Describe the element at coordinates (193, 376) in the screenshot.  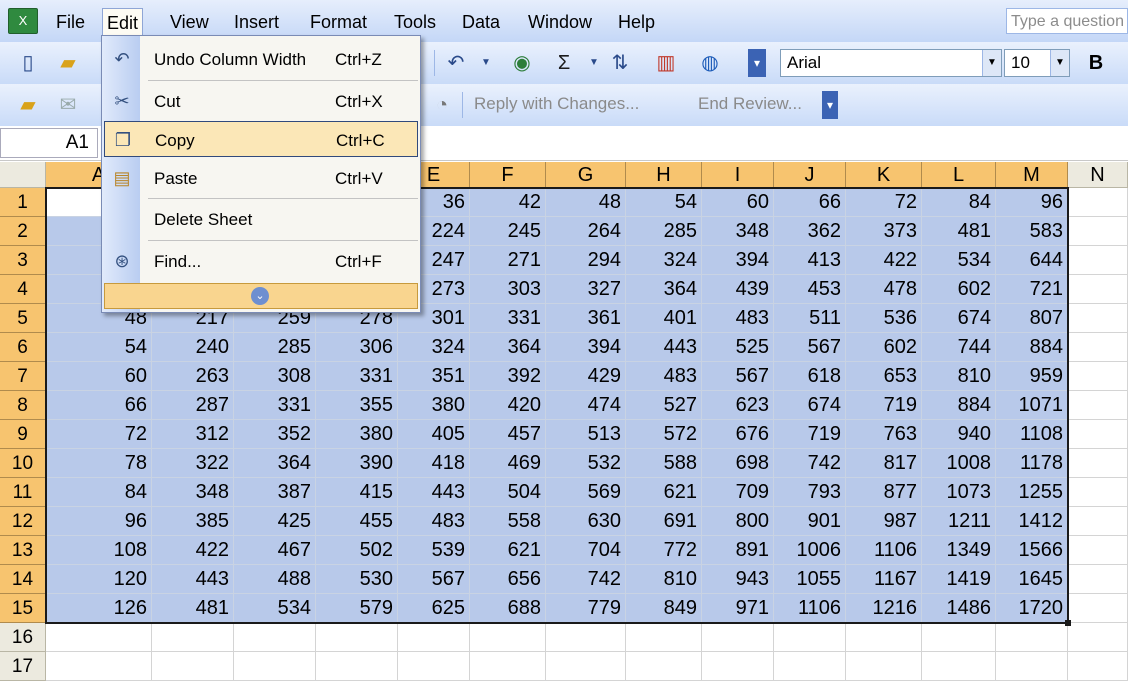
I see `table-cell: 263` at that location.